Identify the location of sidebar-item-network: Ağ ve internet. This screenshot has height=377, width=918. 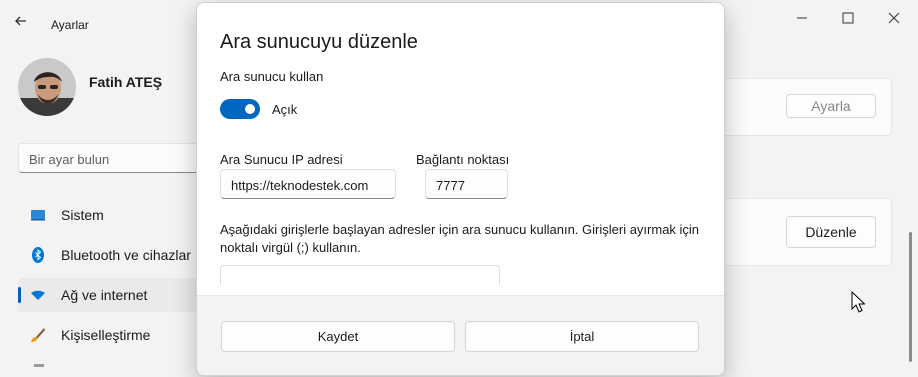
(113, 295).